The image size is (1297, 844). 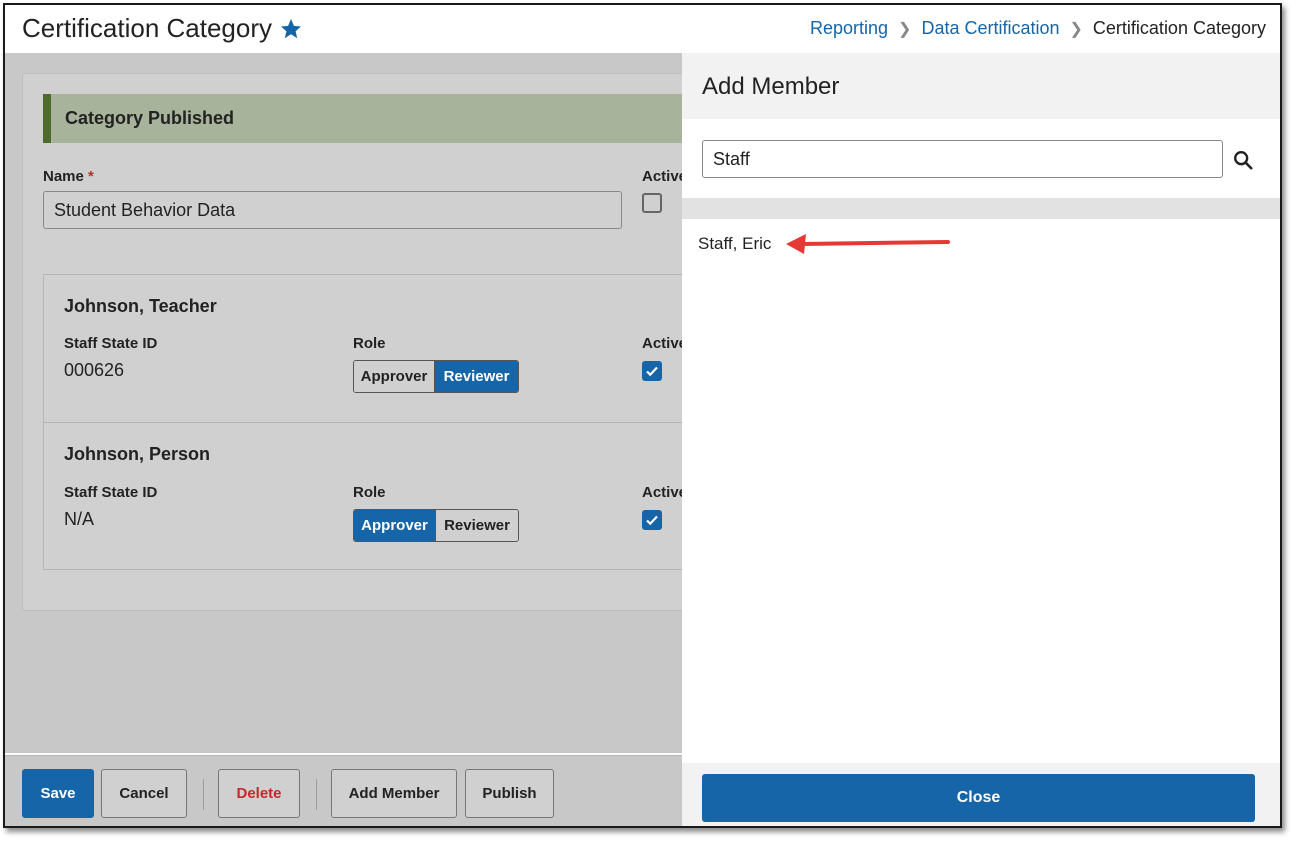 I want to click on breadcrumb-reporting: Reporting, so click(x=849, y=28).